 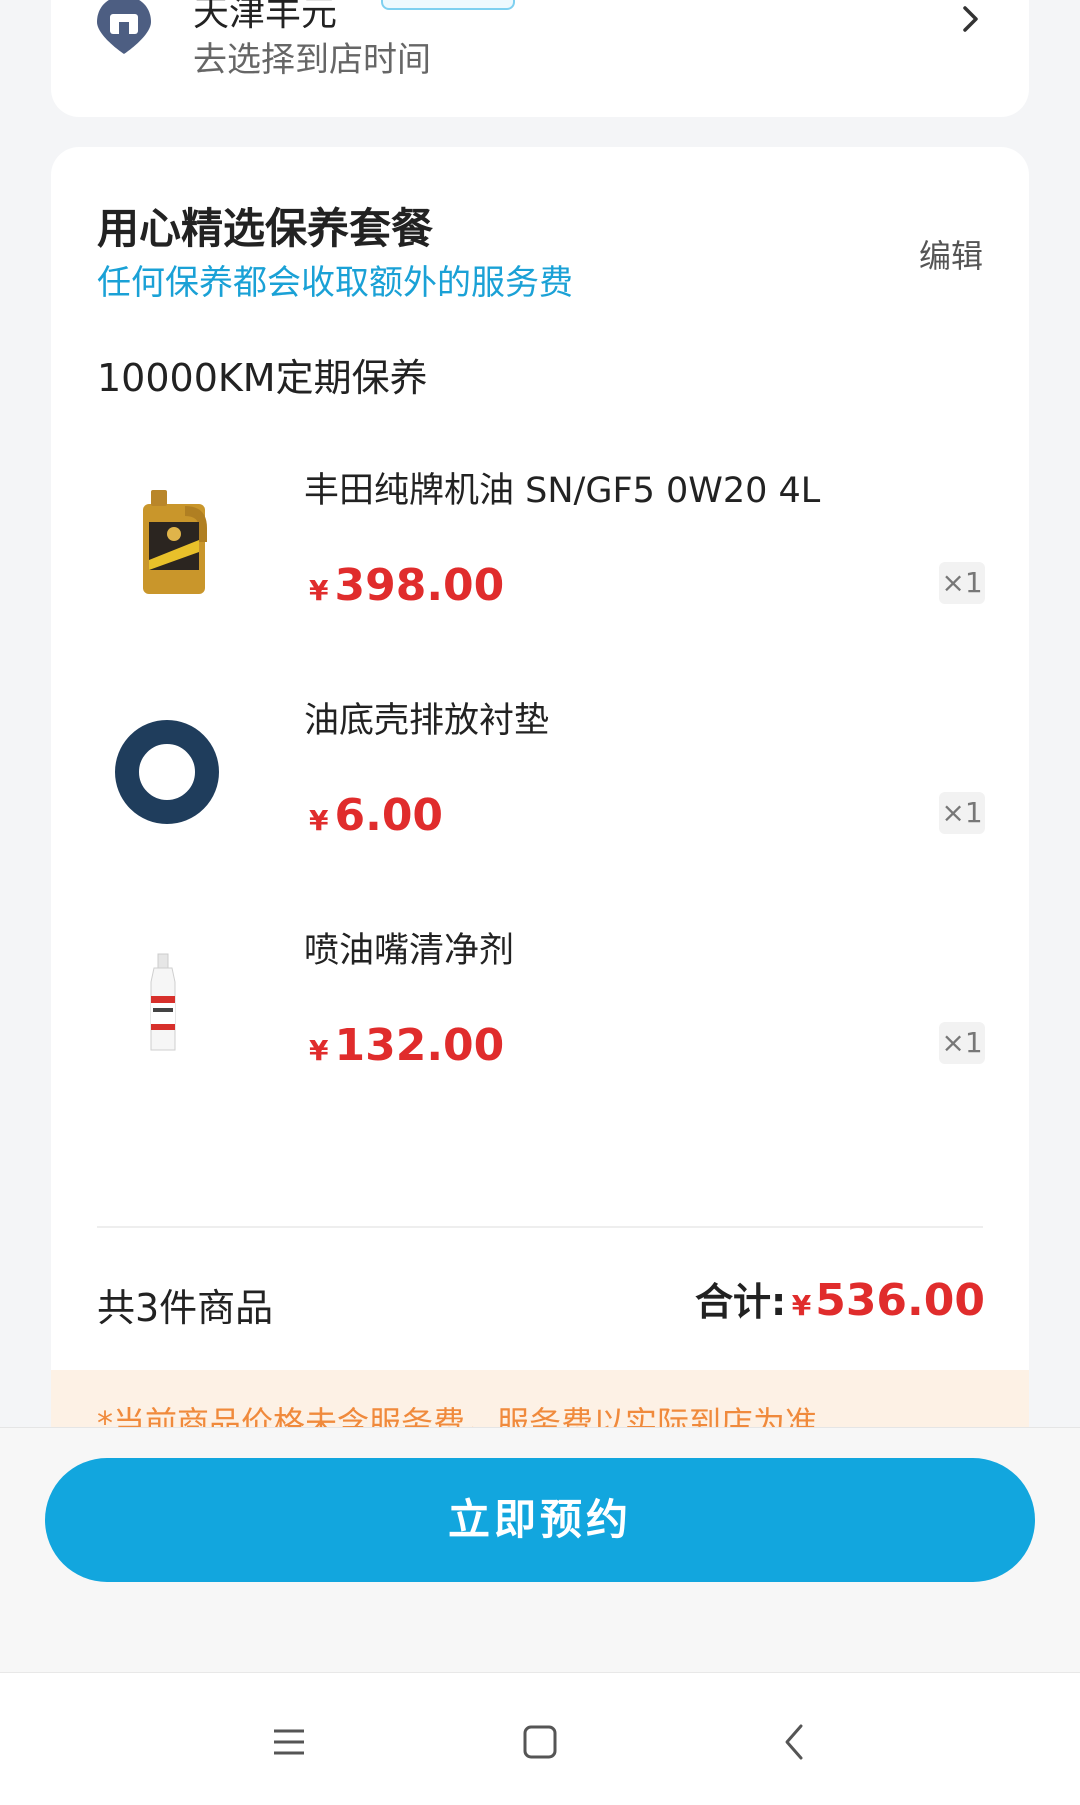 What do you see at coordinates (795, 1742) in the screenshot?
I see `back-icon` at bounding box center [795, 1742].